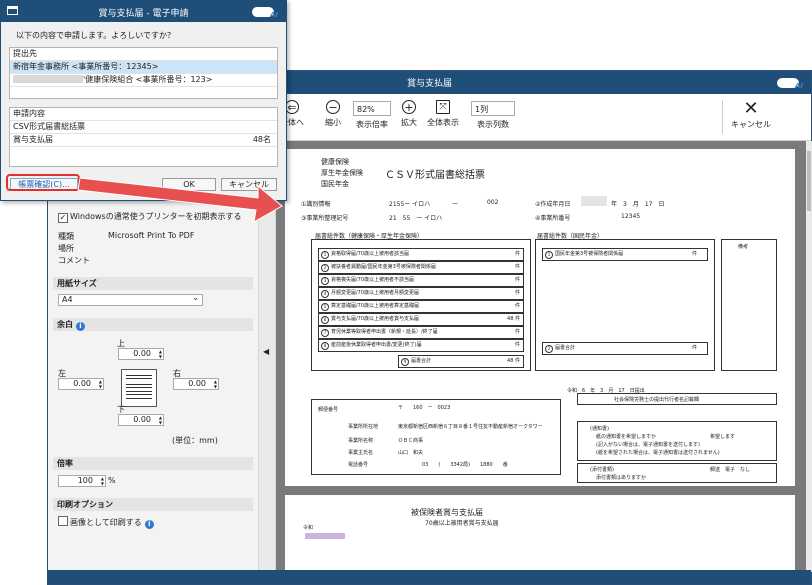 This screenshot has width=812, height=585. I want to click on scrollbar-thumb, so click(809, 181).